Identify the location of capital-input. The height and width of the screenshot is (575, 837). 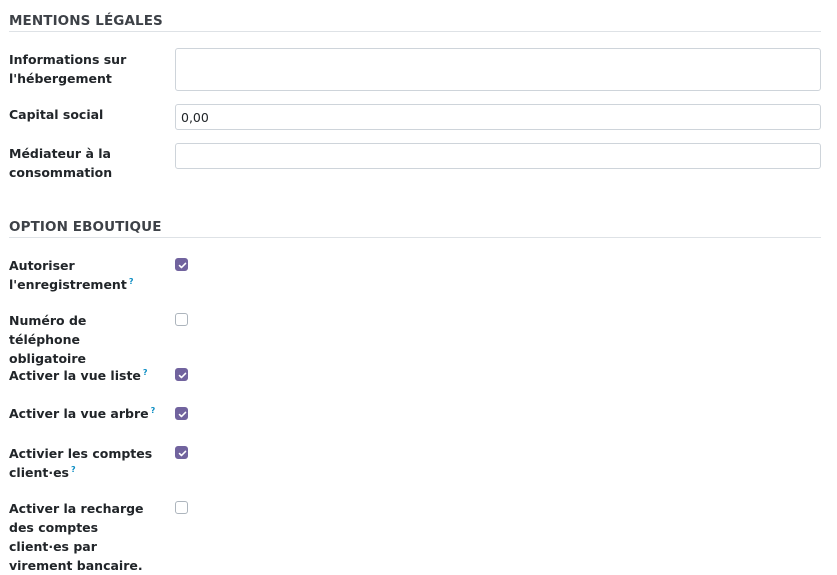
(498, 117).